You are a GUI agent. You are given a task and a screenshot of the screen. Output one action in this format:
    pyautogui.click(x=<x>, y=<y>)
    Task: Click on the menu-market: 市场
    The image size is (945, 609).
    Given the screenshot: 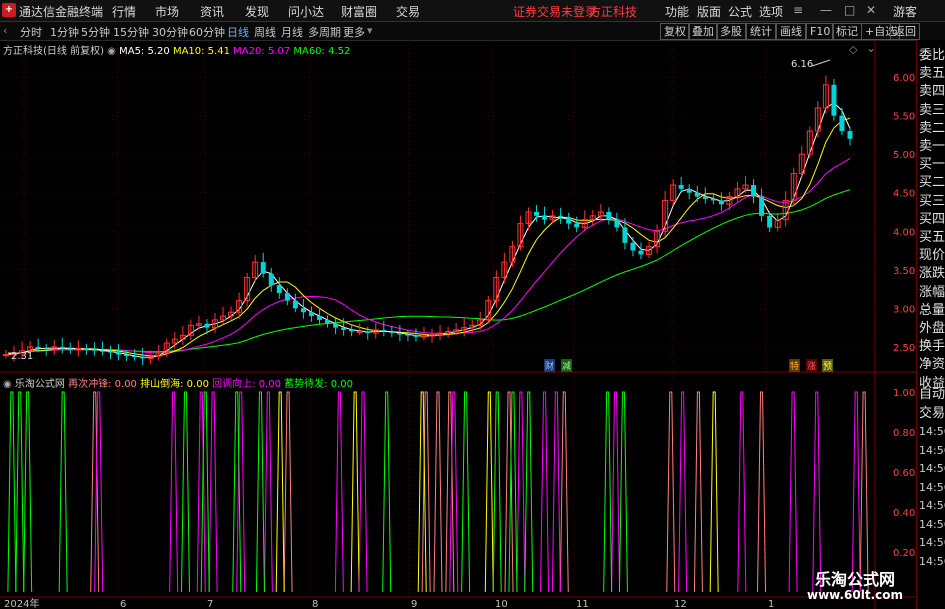 What is the action you would take?
    pyautogui.click(x=167, y=11)
    